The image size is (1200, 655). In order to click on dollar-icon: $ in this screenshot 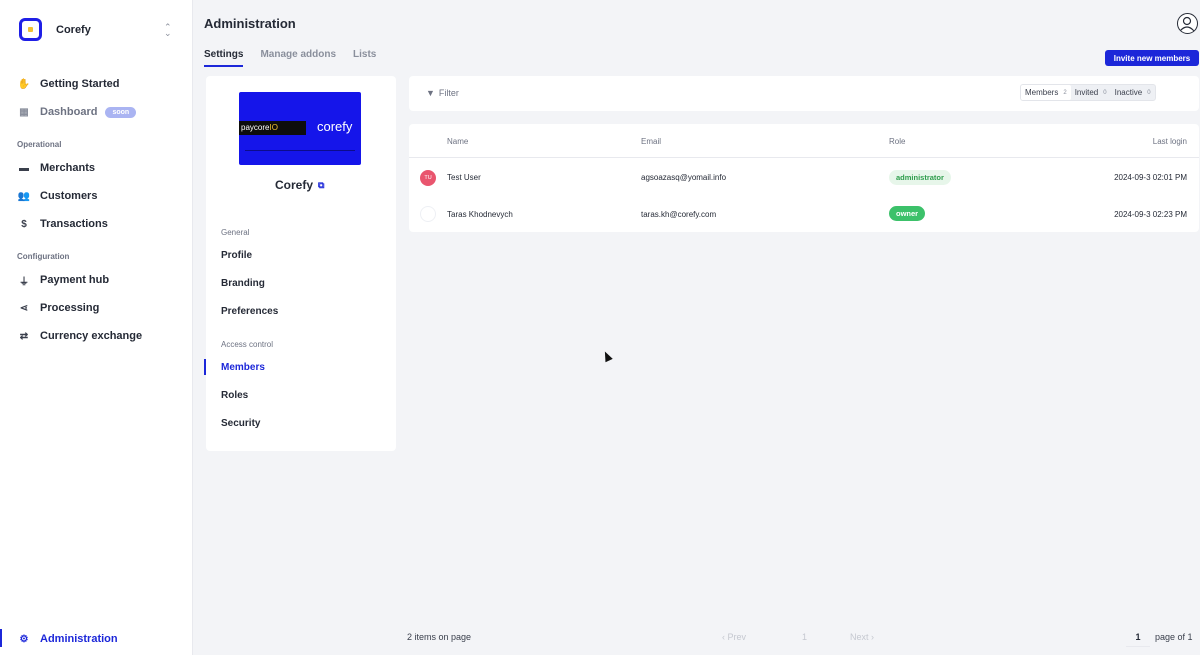, I will do `click(24, 224)`.